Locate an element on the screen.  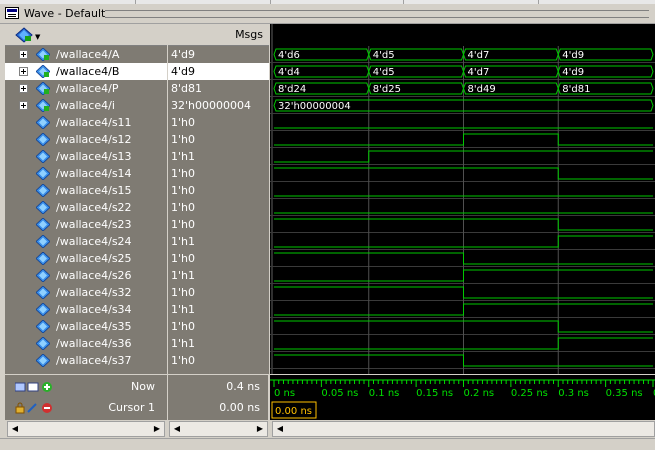
title-grip is located at coordinates (377, 14).